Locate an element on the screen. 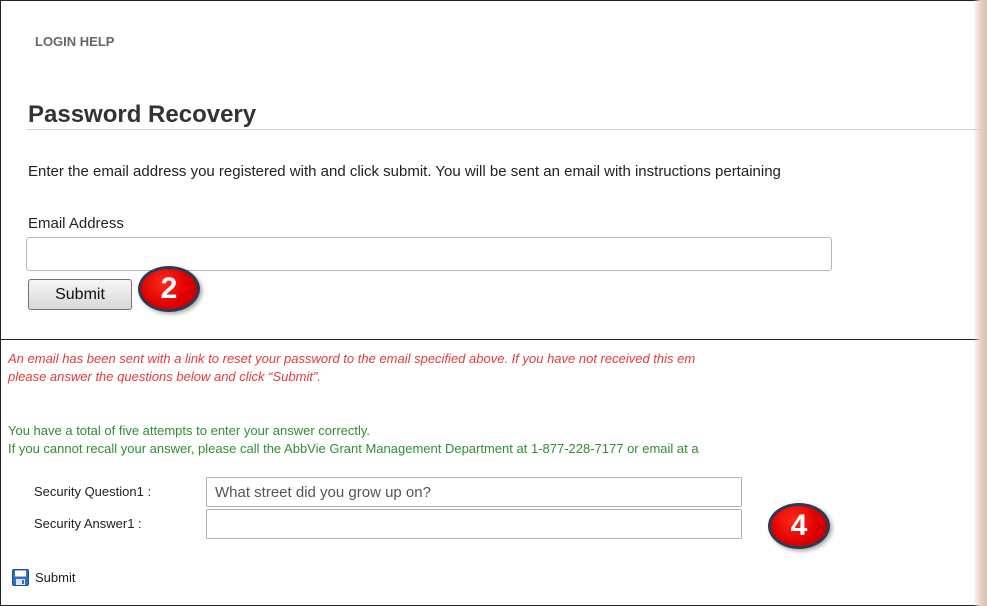 The width and height of the screenshot is (987, 606). security-question-field is located at coordinates (474, 492).